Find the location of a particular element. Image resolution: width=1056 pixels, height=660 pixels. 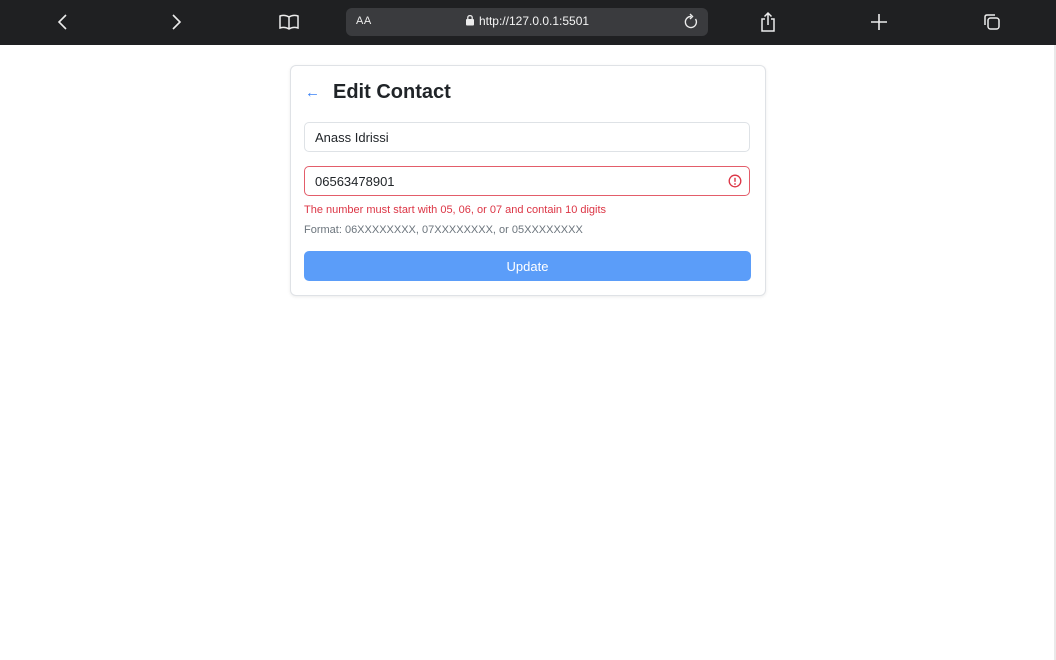

address-bar: AA http://127.0.0.1:5501 is located at coordinates (527, 22).